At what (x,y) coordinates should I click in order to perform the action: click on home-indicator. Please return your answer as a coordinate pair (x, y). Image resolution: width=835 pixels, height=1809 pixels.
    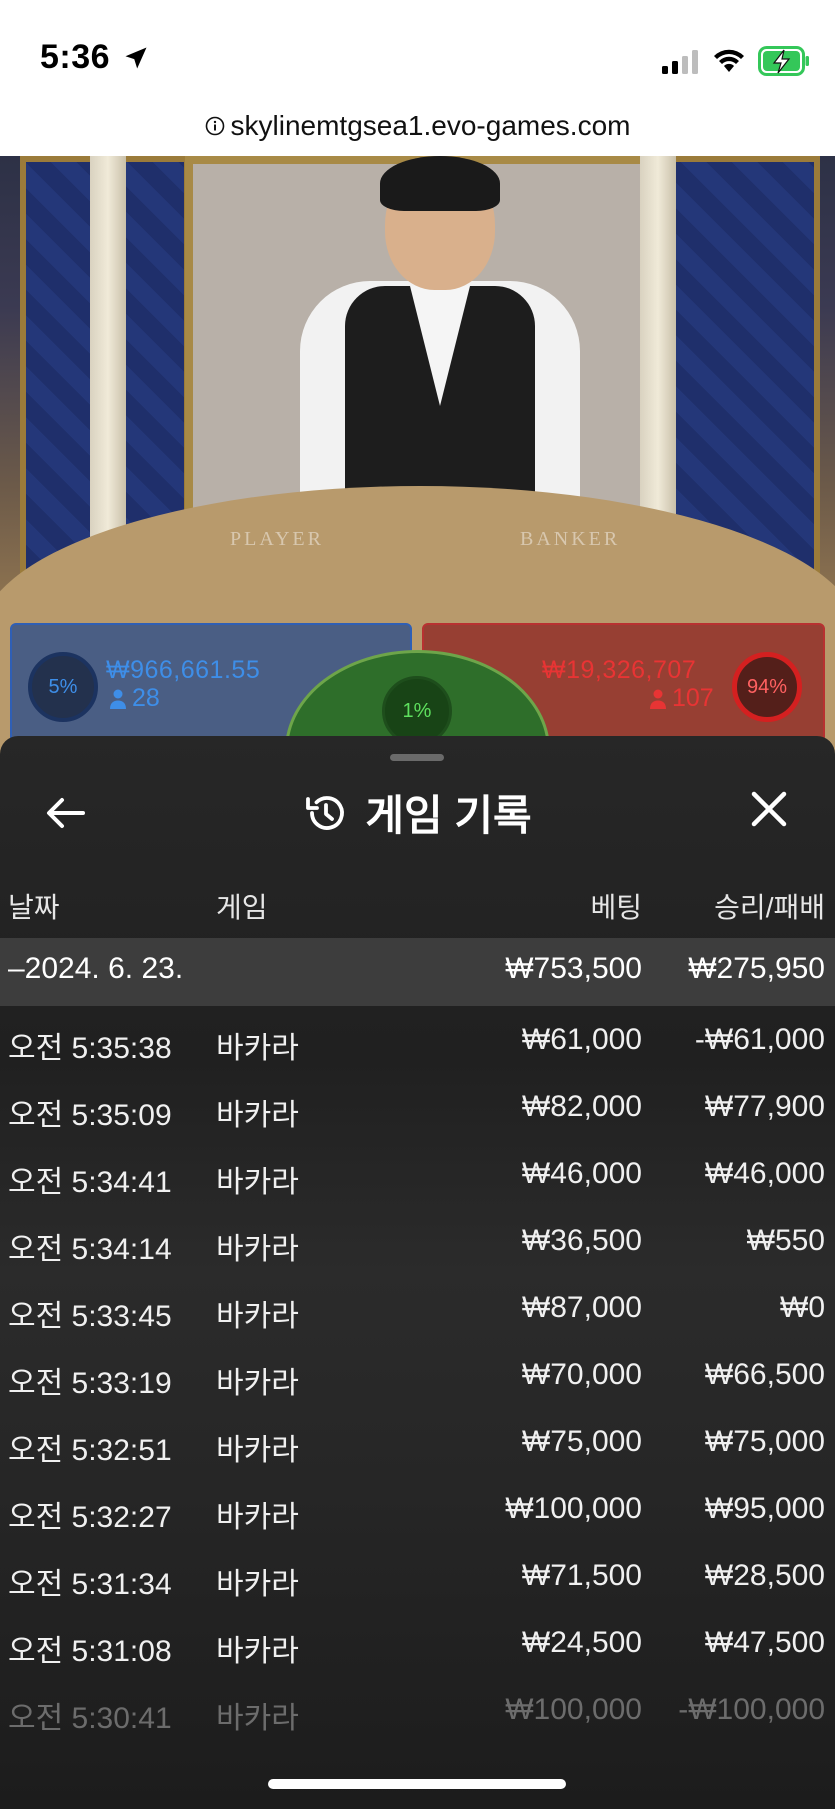
    Looking at the image, I should click on (417, 1784).